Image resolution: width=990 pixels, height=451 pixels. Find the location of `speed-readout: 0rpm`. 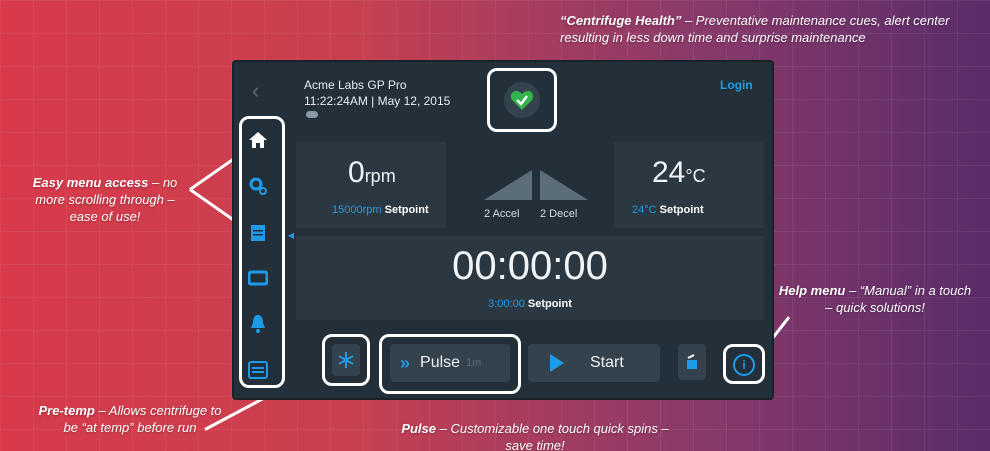

speed-readout: 0rpm is located at coordinates (372, 173).